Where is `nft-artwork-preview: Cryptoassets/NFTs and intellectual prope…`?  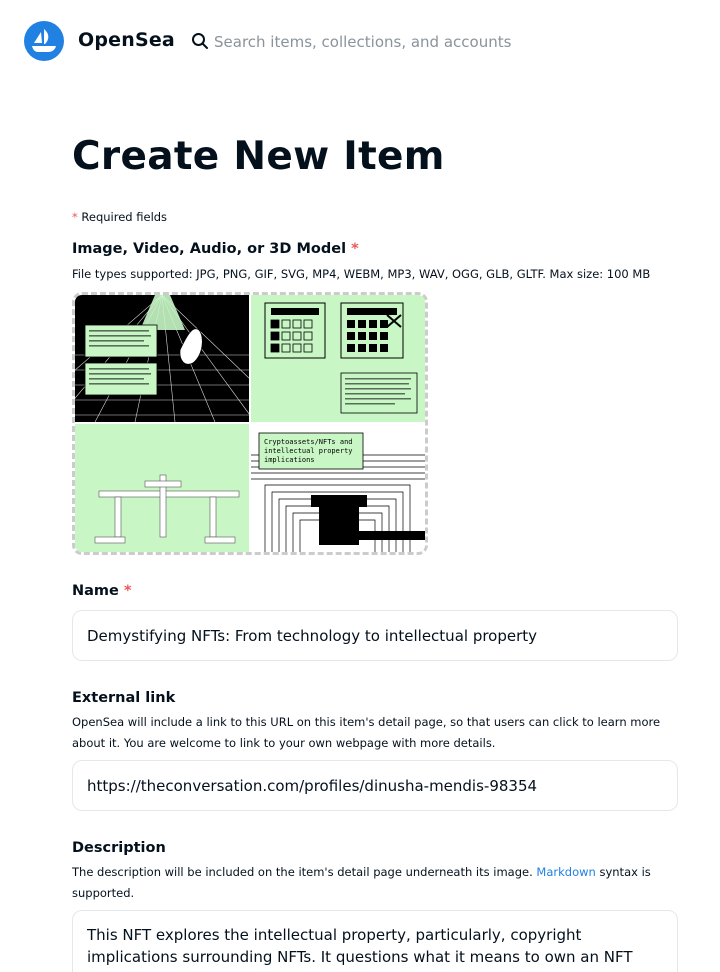
nft-artwork-preview: Cryptoassets/NFTs and intellectual prope… is located at coordinates (250, 423).